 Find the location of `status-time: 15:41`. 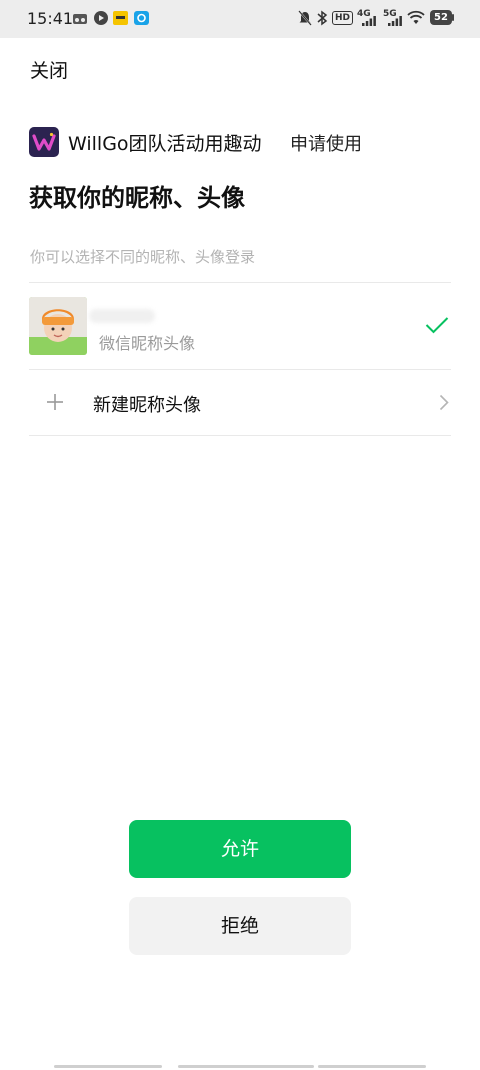

status-time: 15:41 is located at coordinates (50, 18).